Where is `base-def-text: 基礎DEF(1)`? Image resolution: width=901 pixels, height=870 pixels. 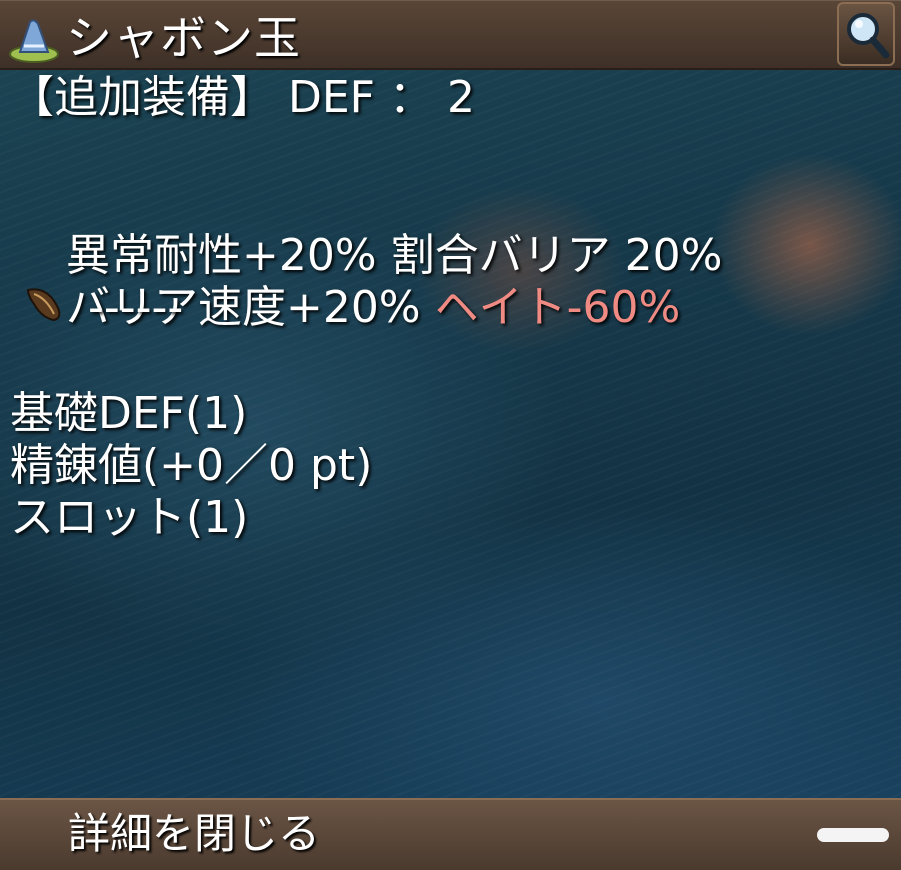
base-def-text: 基礎DEF(1) is located at coordinates (129, 413).